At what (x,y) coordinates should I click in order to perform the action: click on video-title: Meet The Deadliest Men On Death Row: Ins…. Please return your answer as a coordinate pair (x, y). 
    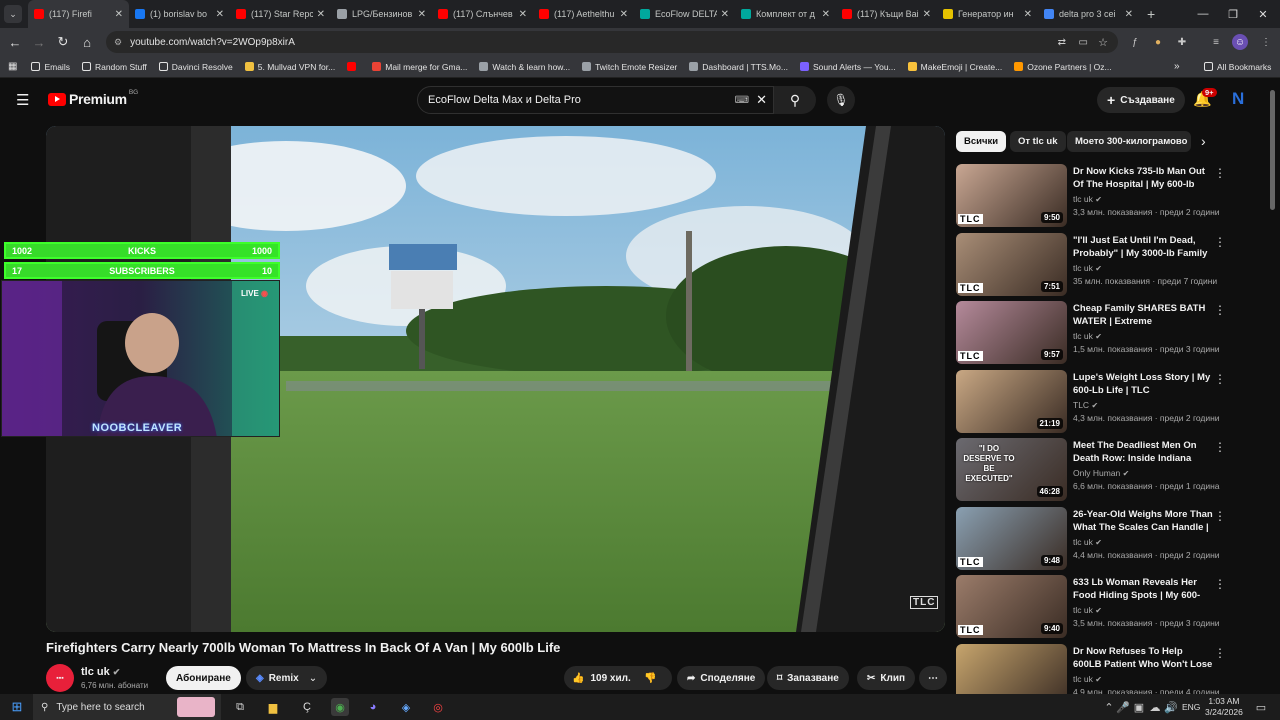
    Looking at the image, I should click on (1143, 452).